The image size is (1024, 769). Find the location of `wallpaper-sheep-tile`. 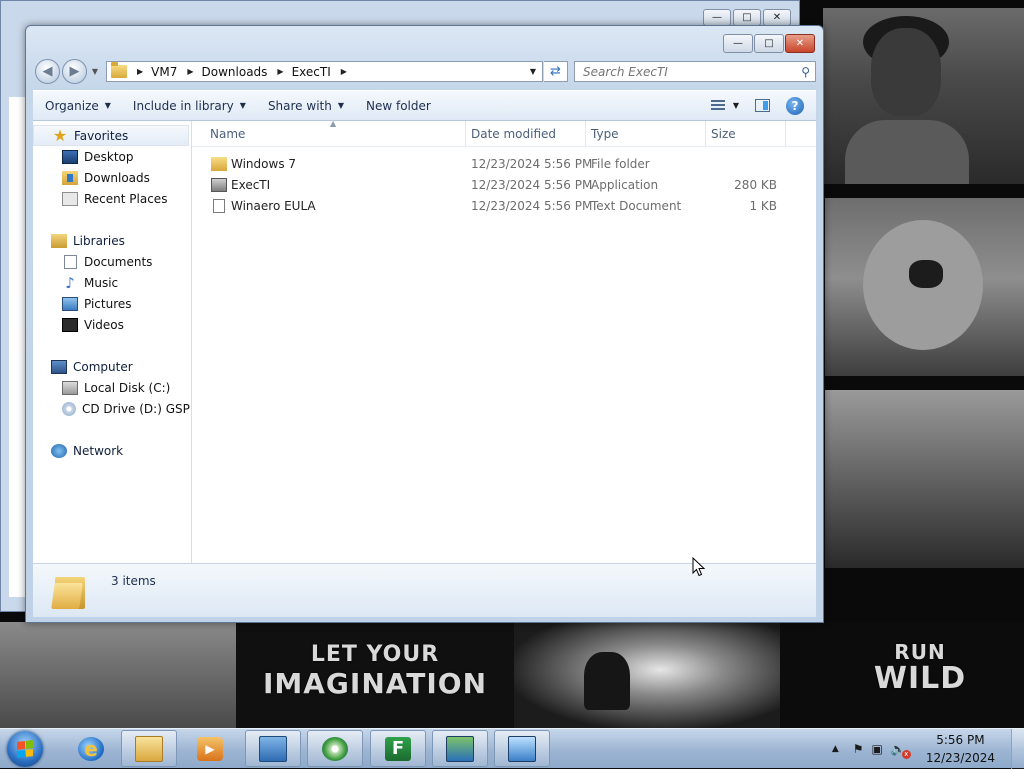

wallpaper-sheep-tile is located at coordinates (924, 287).